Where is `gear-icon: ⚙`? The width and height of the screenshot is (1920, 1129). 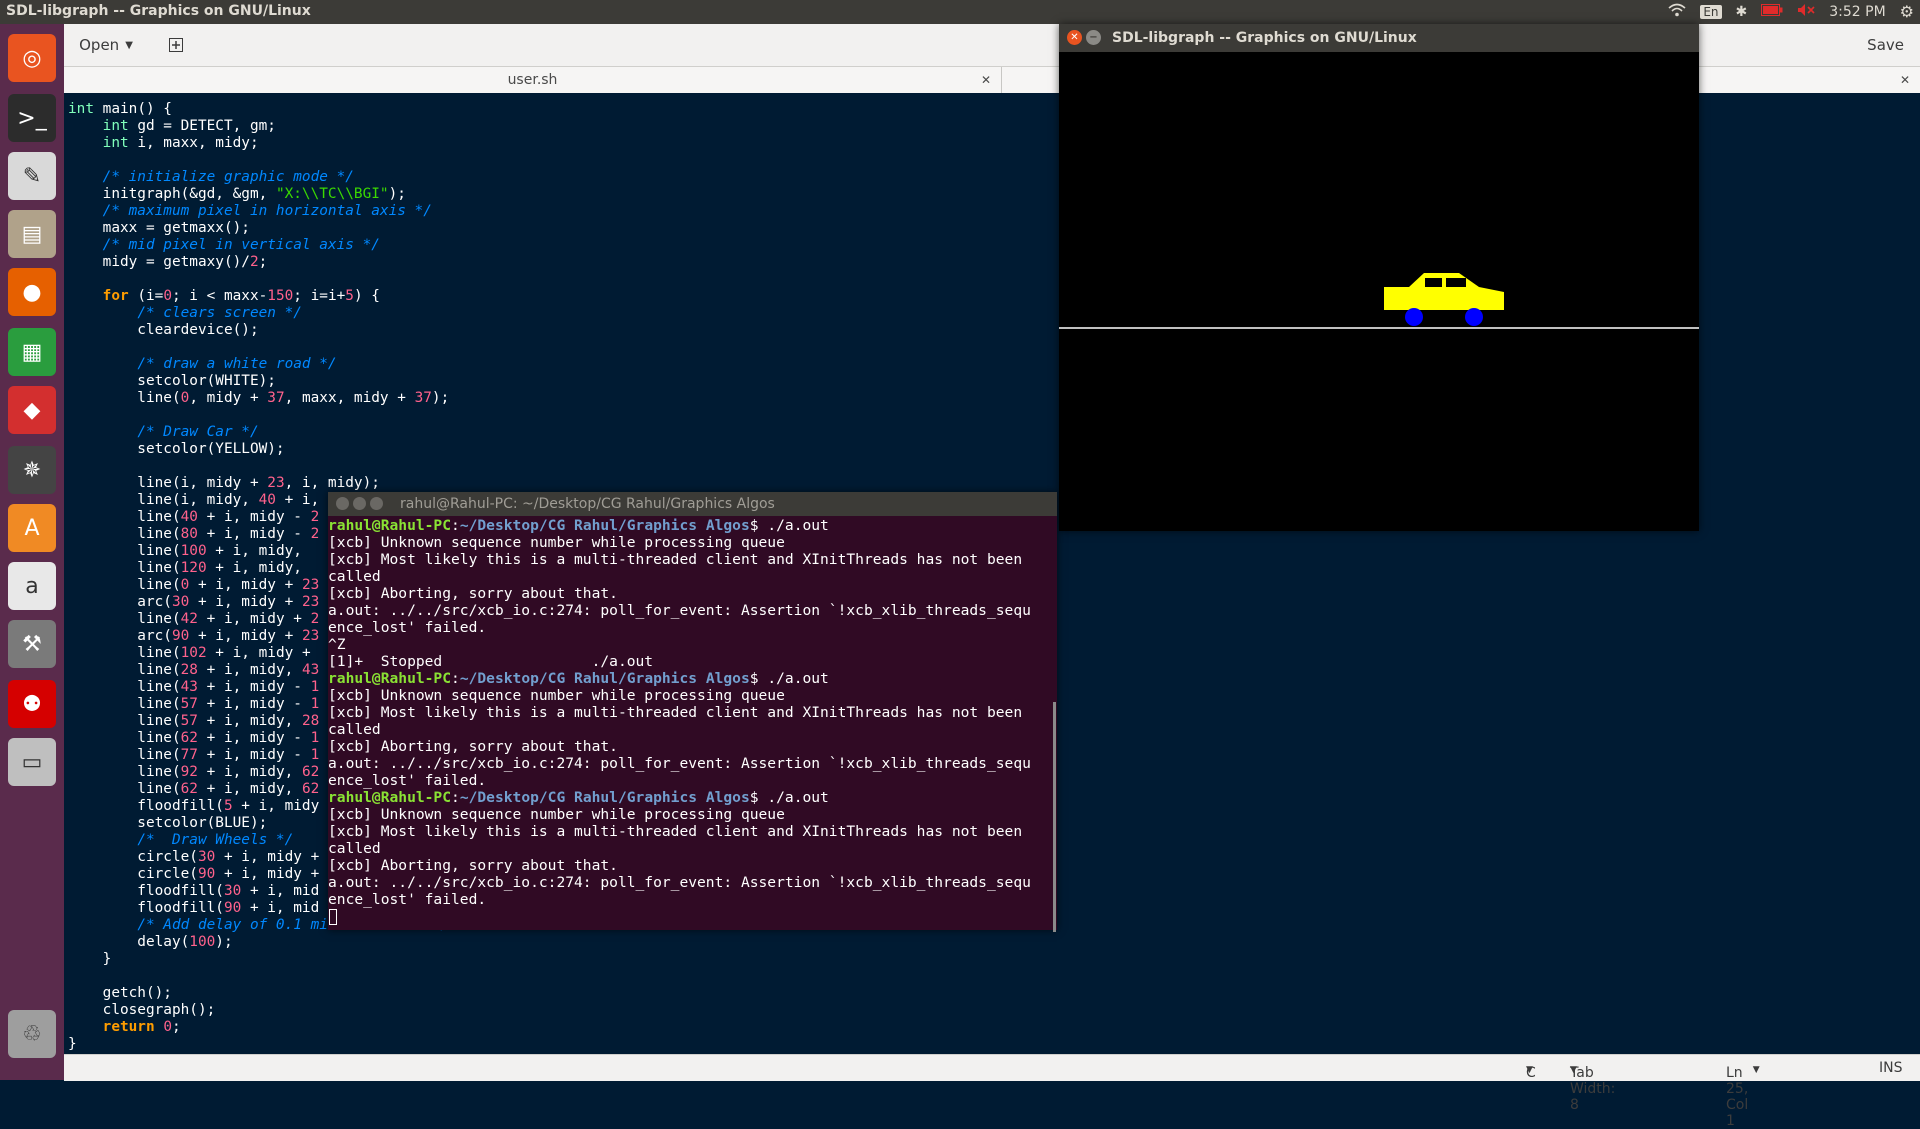 gear-icon: ⚙ is located at coordinates (1907, 11).